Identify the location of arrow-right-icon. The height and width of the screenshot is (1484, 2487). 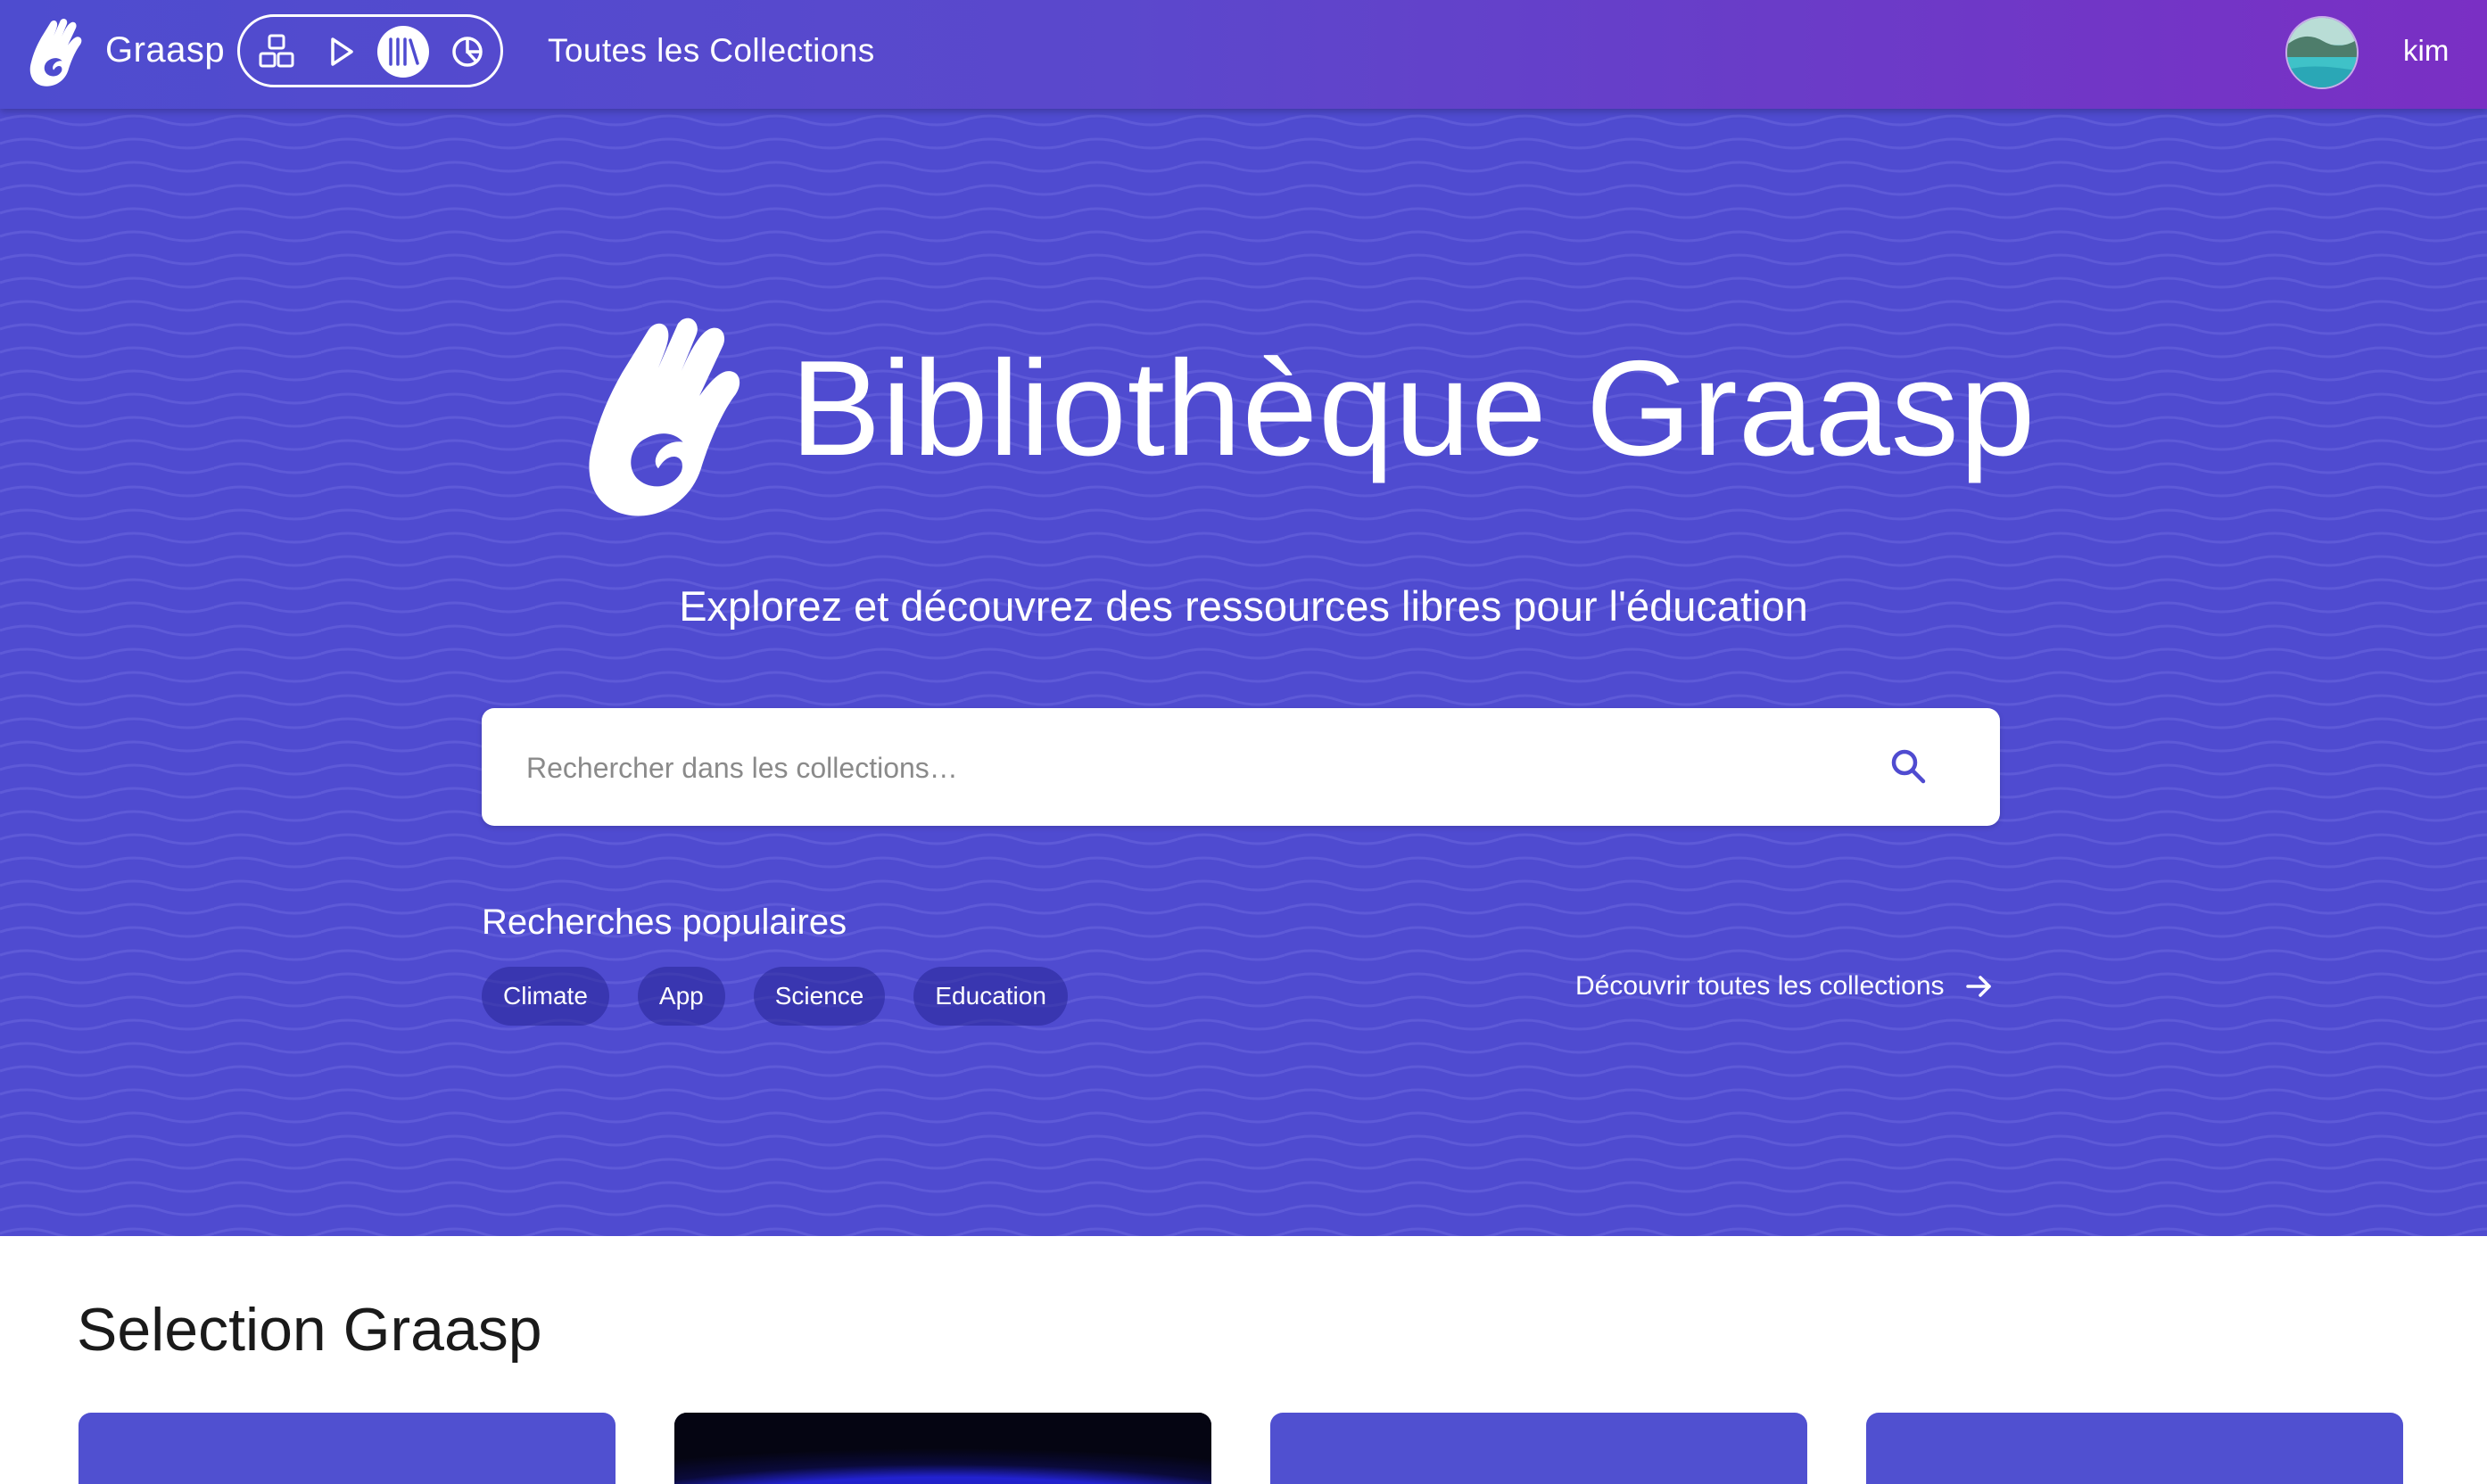
(1978, 986).